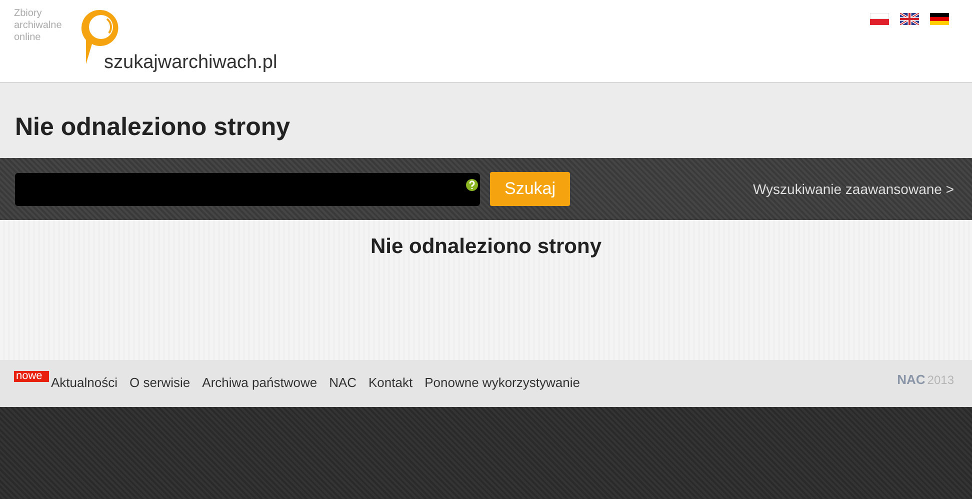 This screenshot has height=499, width=972. I want to click on page-title: Nie odnaleziono strony, so click(152, 127).